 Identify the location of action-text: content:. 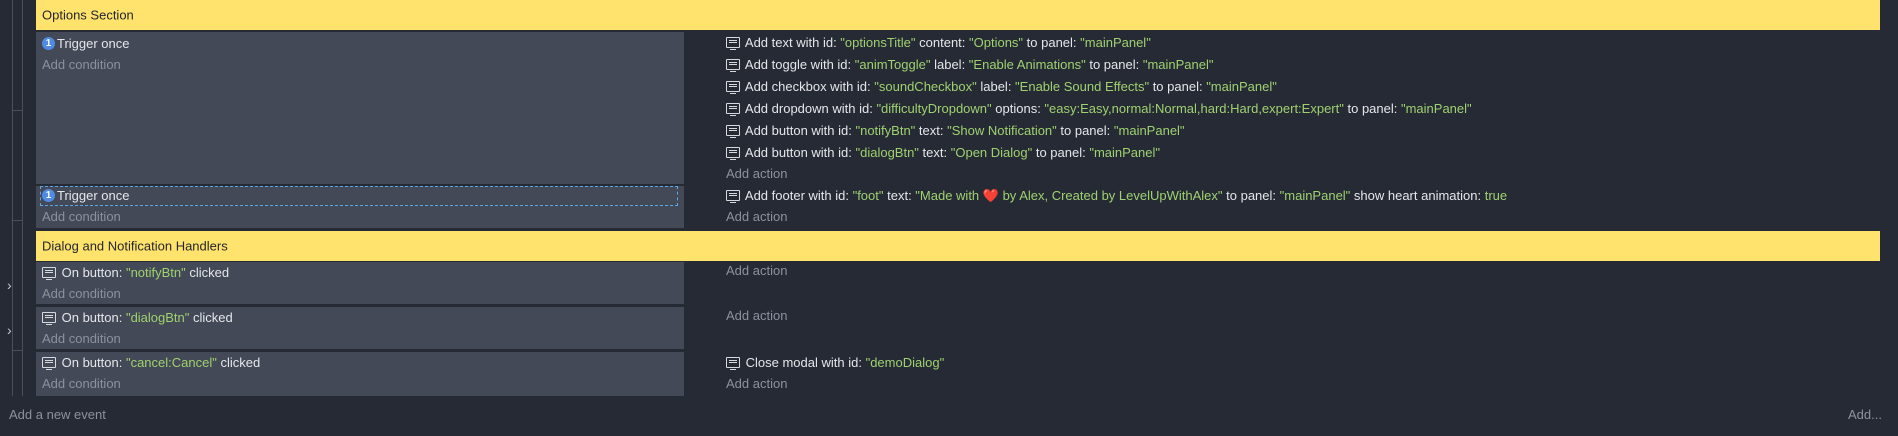
(942, 42).